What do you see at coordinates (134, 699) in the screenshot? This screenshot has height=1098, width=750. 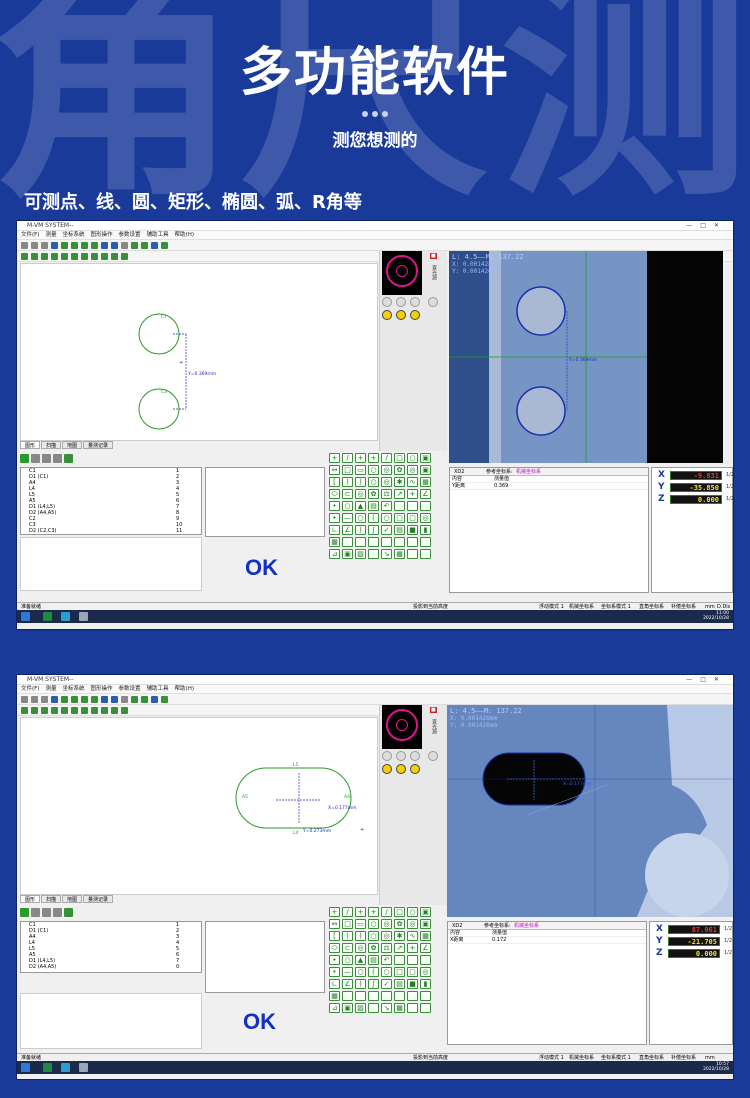 I see `grid-icon` at bounding box center [134, 699].